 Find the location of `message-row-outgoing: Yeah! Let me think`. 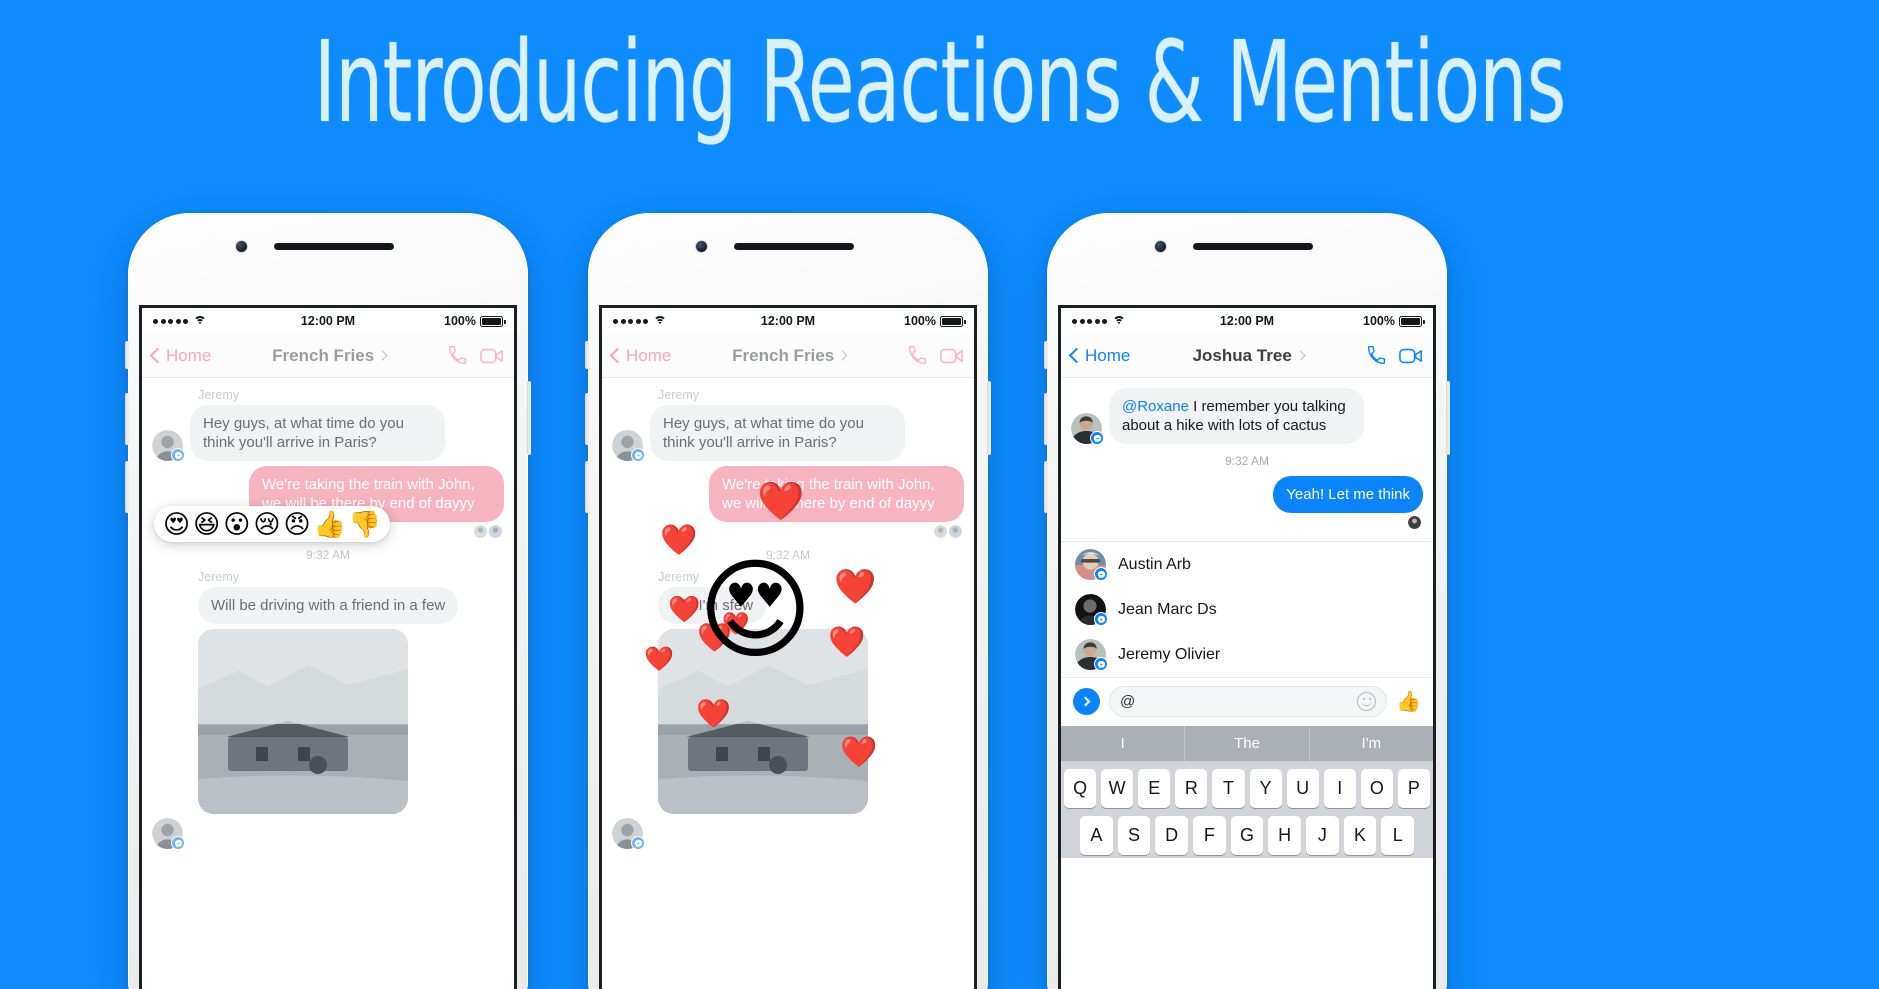

message-row-outgoing: Yeah! Let me think is located at coordinates (1247, 495).